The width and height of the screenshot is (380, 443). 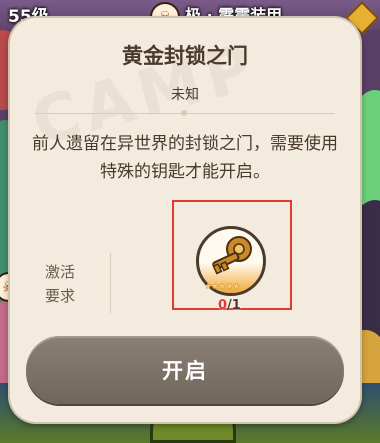 I want to click on golden-key-icon, so click(x=232, y=255).